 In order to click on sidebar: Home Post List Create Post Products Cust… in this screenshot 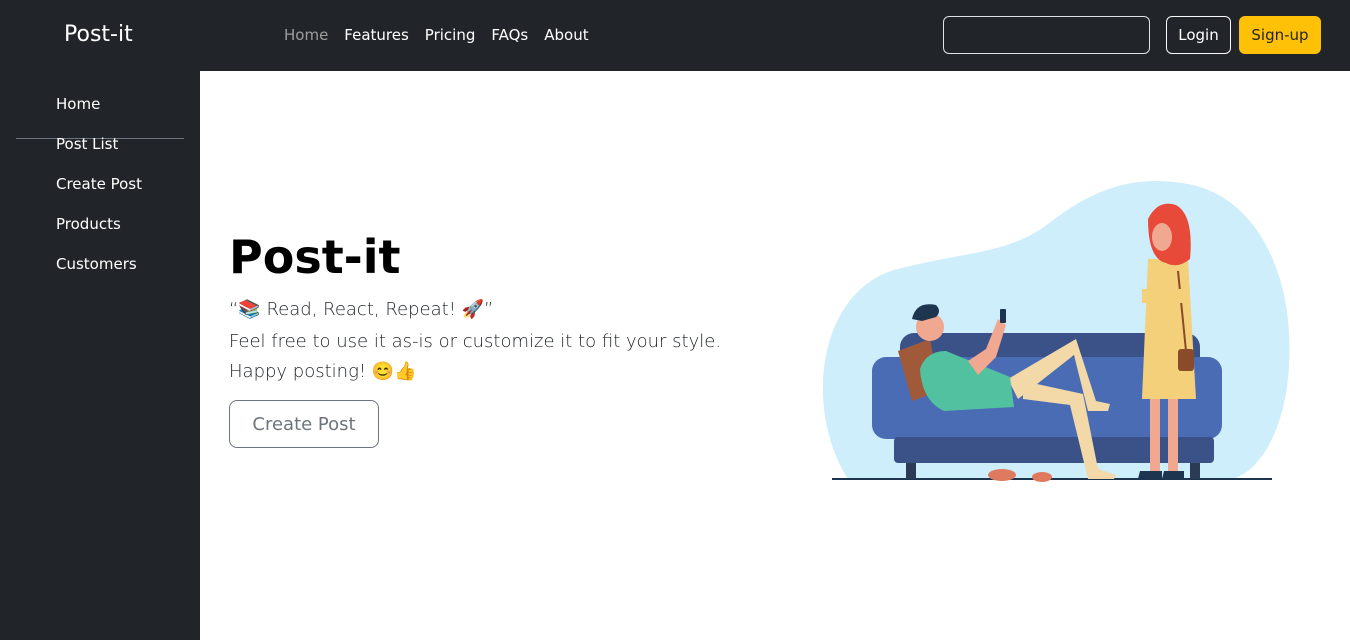, I will do `click(100, 355)`.